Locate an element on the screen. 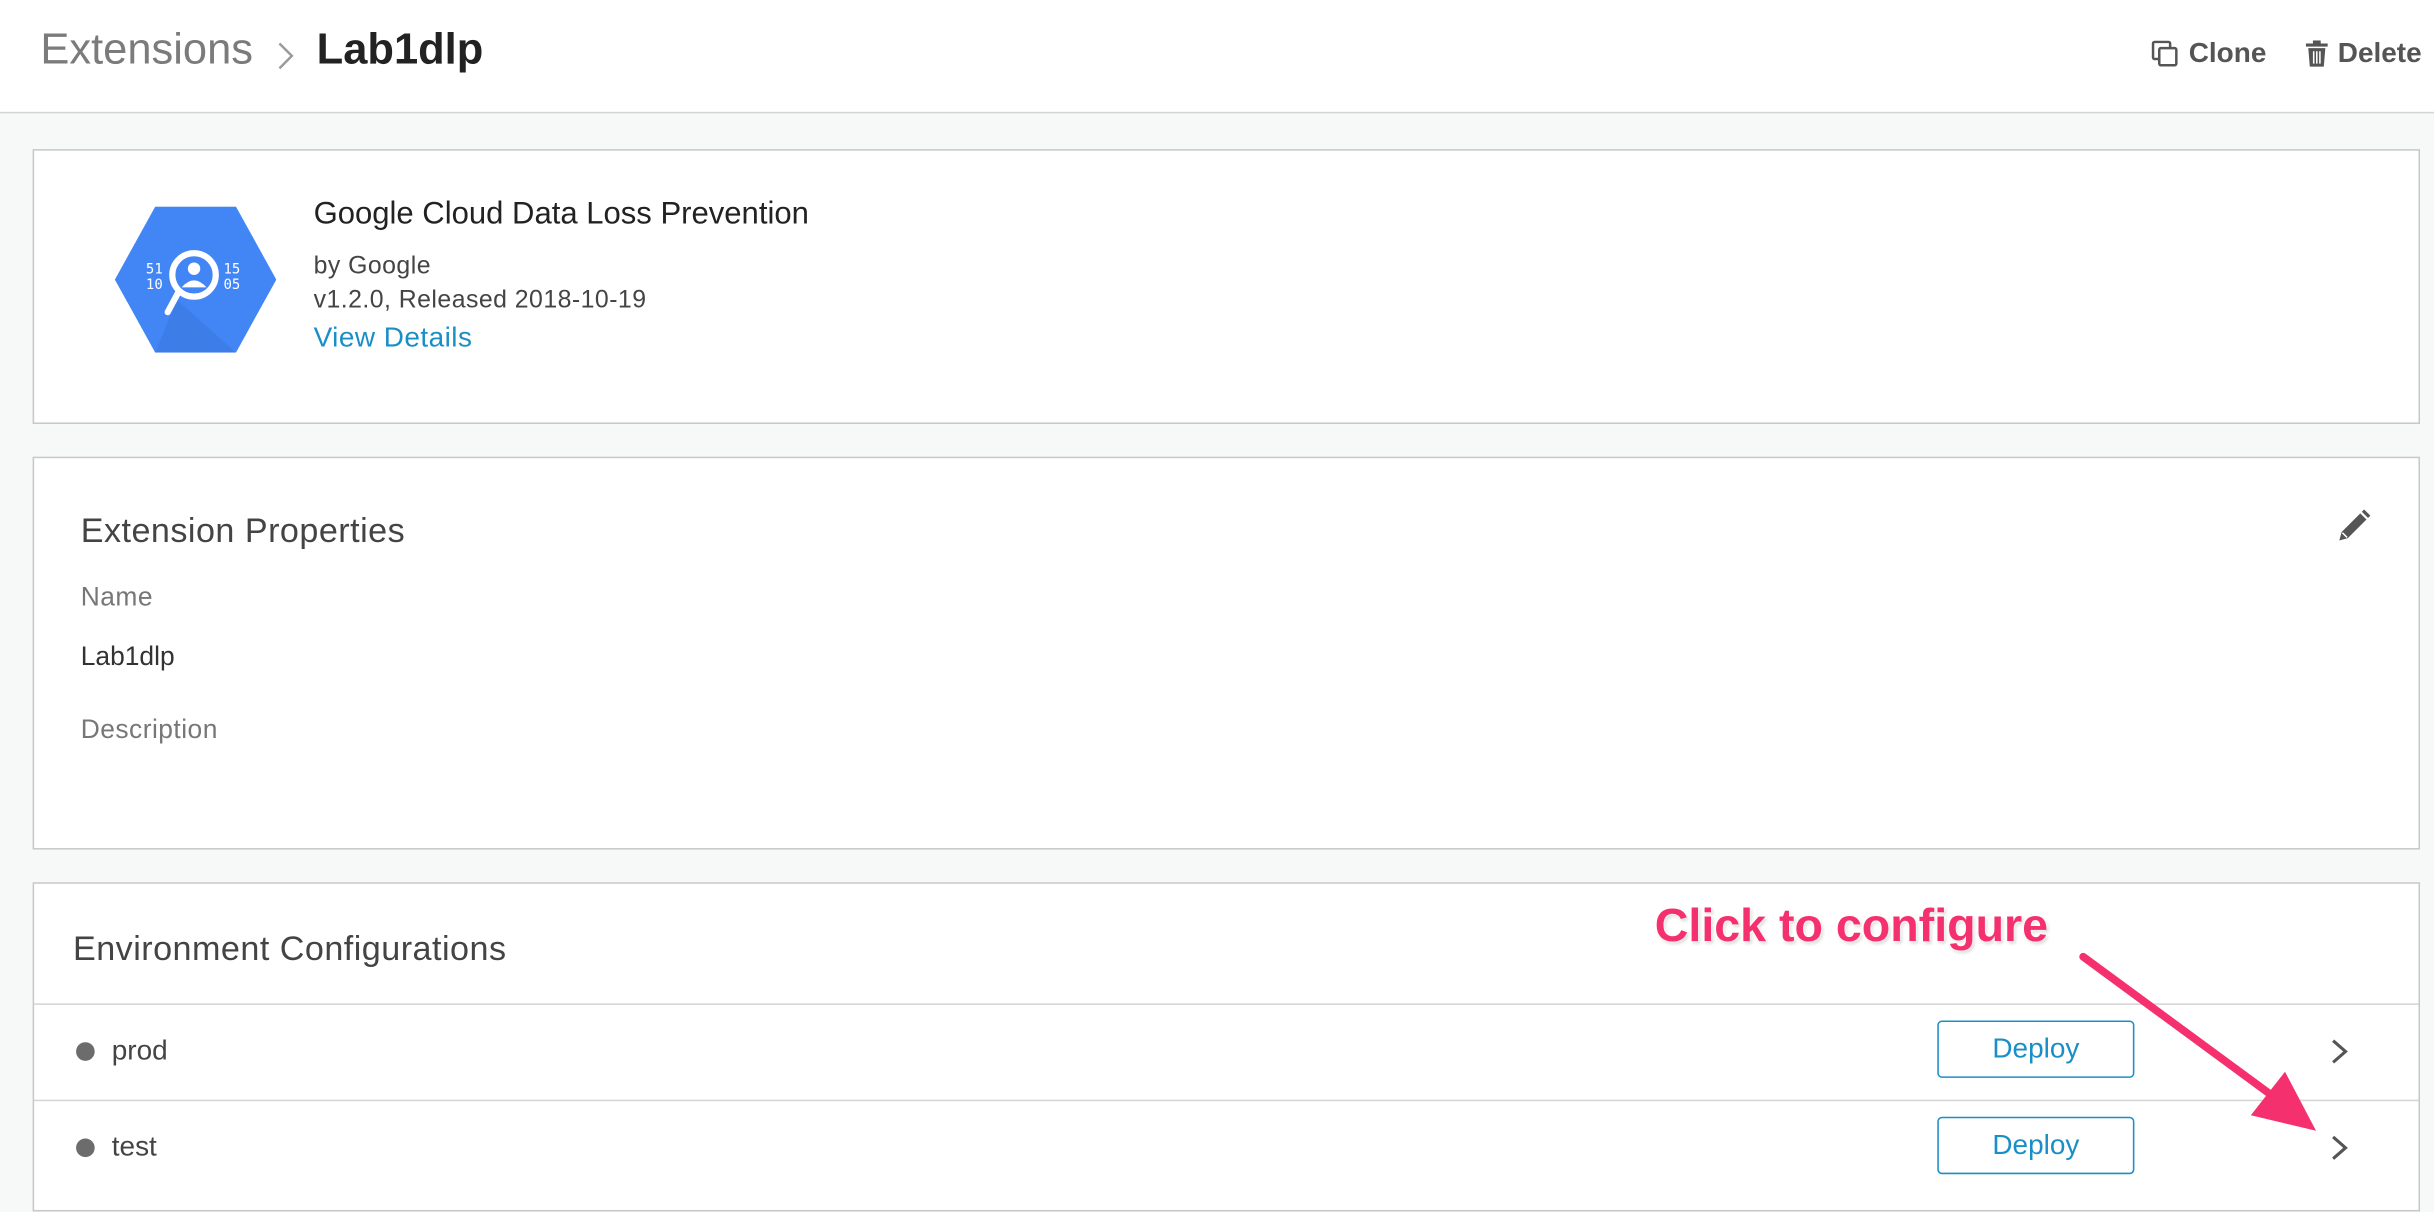  logo-text-right-bottom: 05 is located at coordinates (232, 285).